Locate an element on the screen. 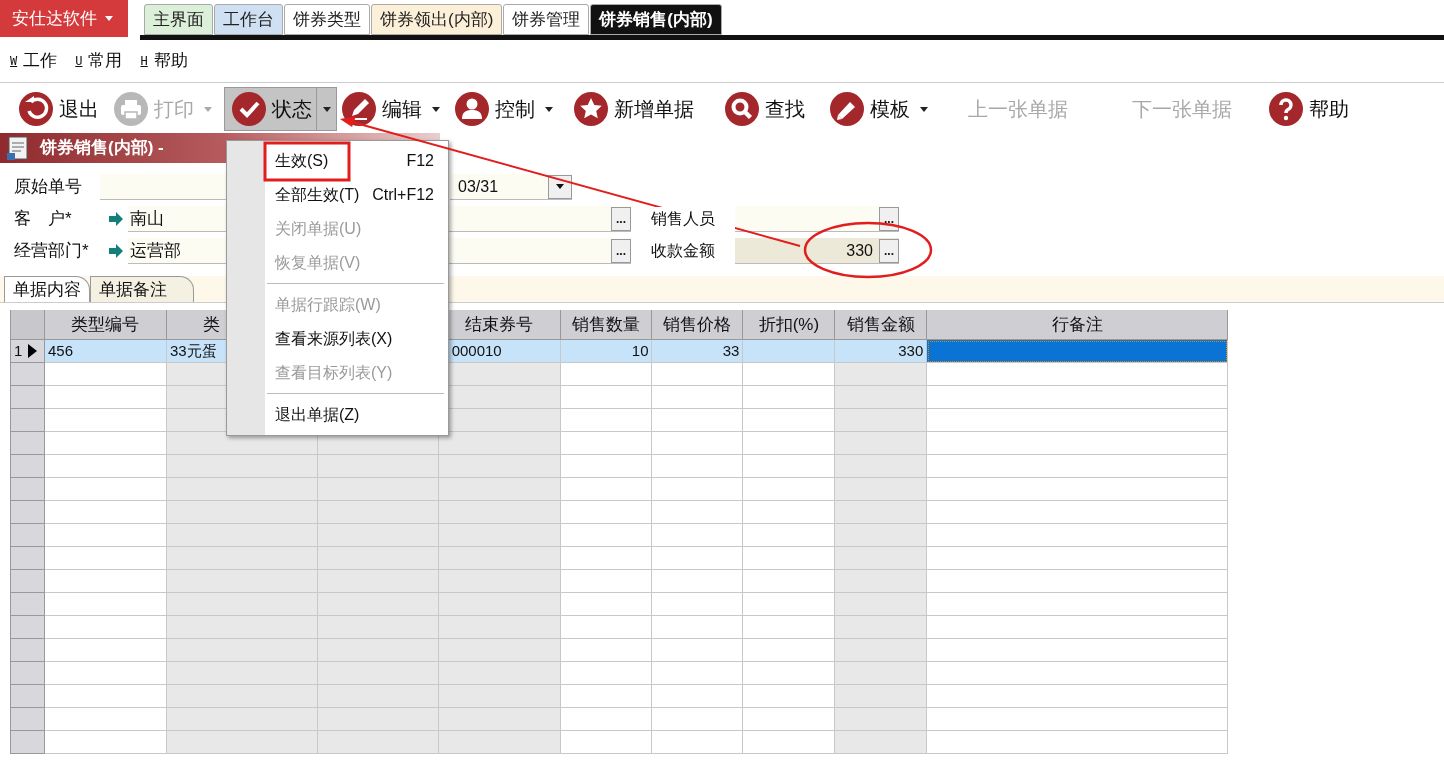 The width and height of the screenshot is (1444, 760). field-label: 经营部门* is located at coordinates (52, 251).